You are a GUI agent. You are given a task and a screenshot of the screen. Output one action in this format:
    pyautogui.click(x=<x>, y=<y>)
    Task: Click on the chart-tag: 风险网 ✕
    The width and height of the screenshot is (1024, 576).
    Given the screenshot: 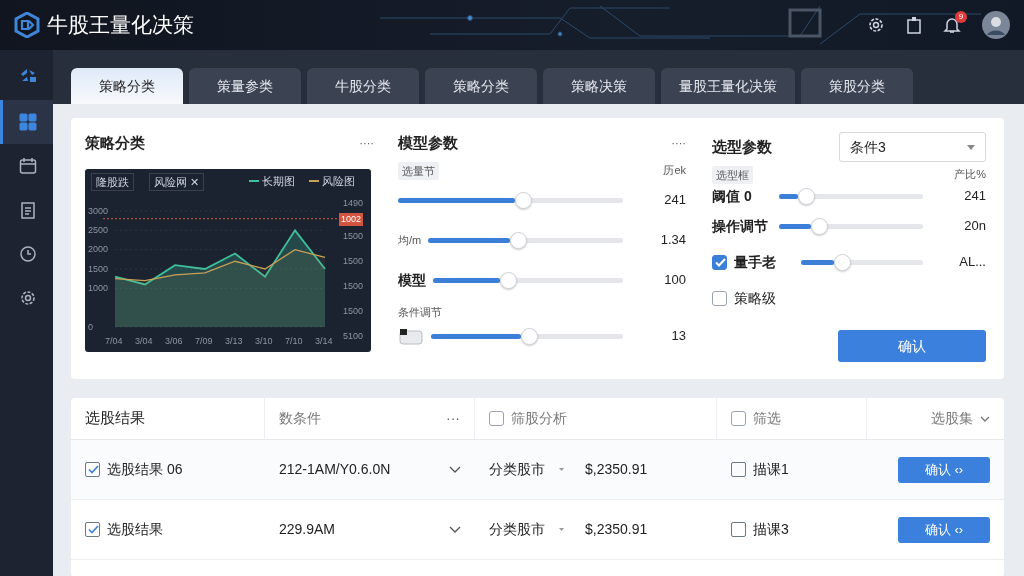 What is the action you would take?
    pyautogui.click(x=177, y=181)
    